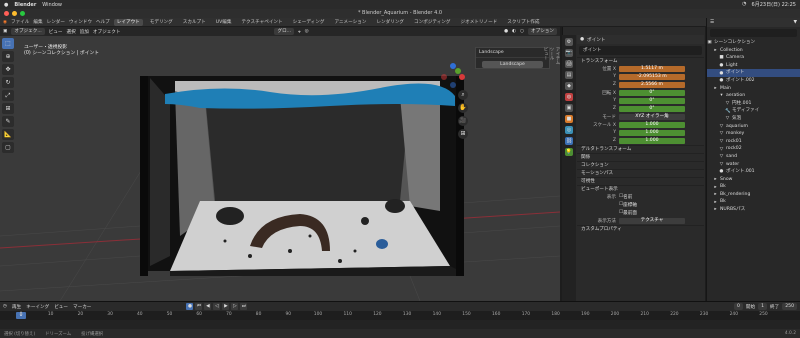  I want to click on prev-key-icon: ◀, so click(208, 306).